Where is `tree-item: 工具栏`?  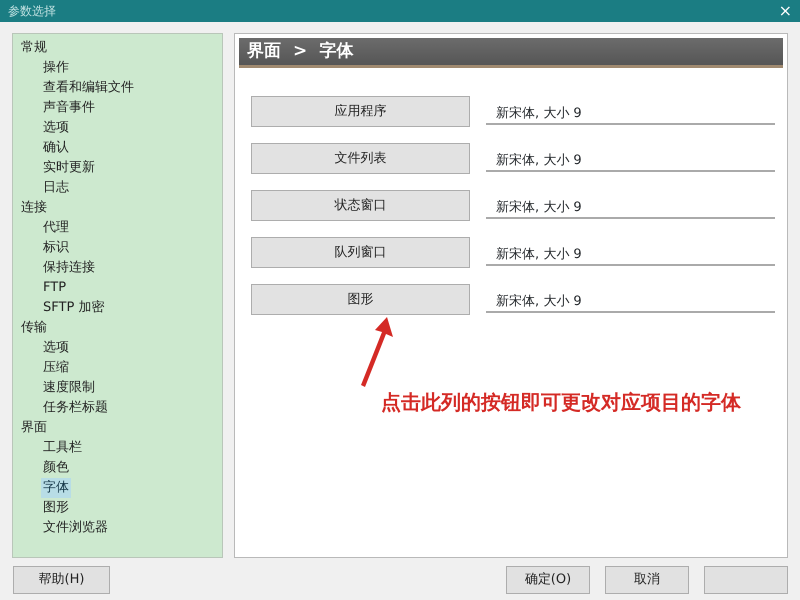 tree-item: 工具栏 is located at coordinates (62, 448).